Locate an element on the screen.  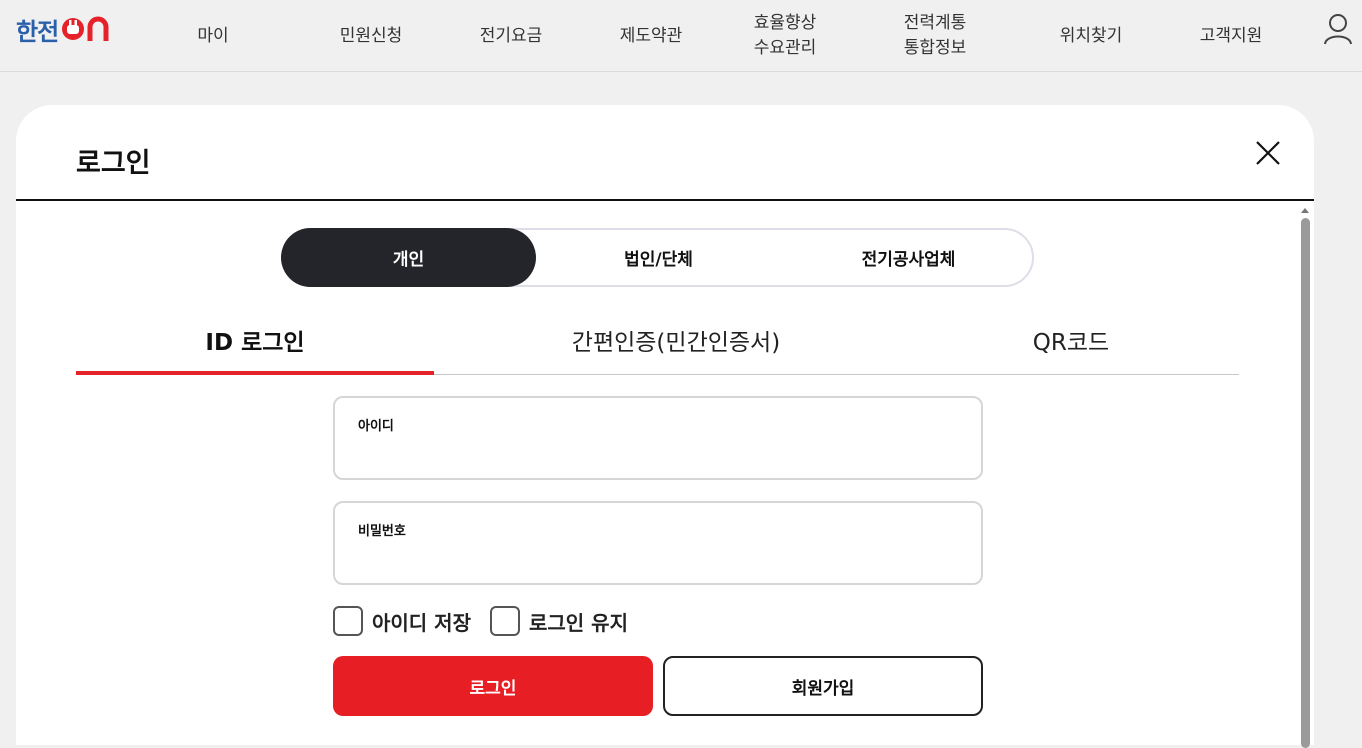
id-field-label: 아이디 is located at coordinates (376, 426).